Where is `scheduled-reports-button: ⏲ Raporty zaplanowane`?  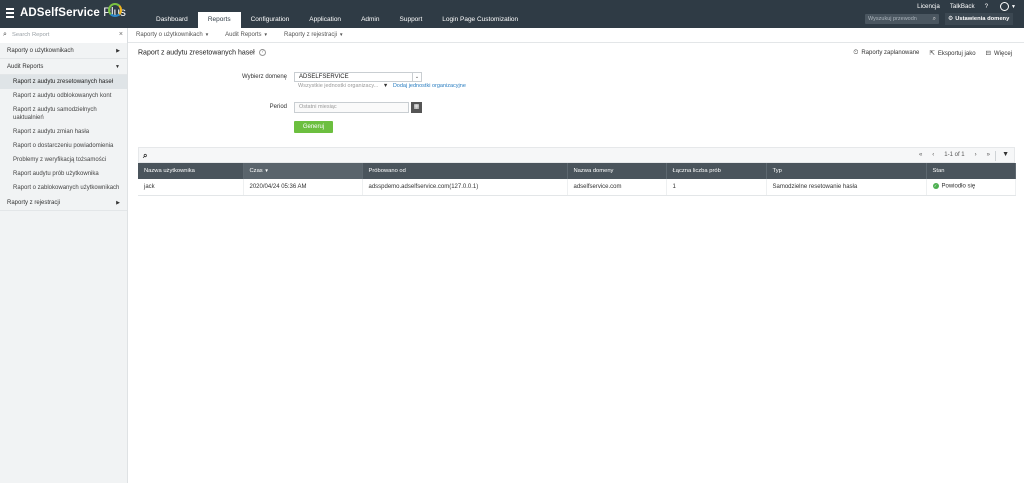
scheduled-reports-button: ⏲ Raporty zaplanowane is located at coordinates (886, 53).